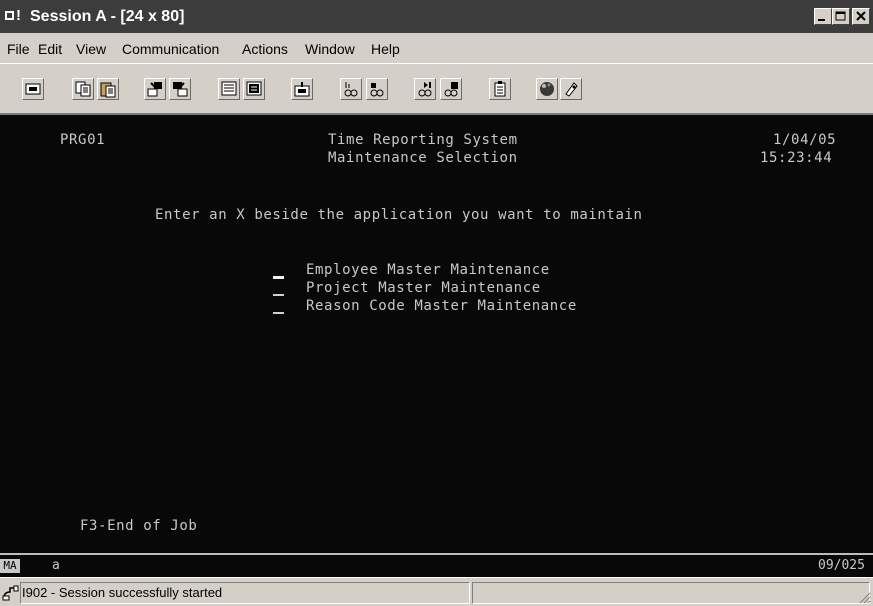 This screenshot has height=606, width=873. Describe the element at coordinates (10, 566) in the screenshot. I see `oia-tag: MA` at that location.